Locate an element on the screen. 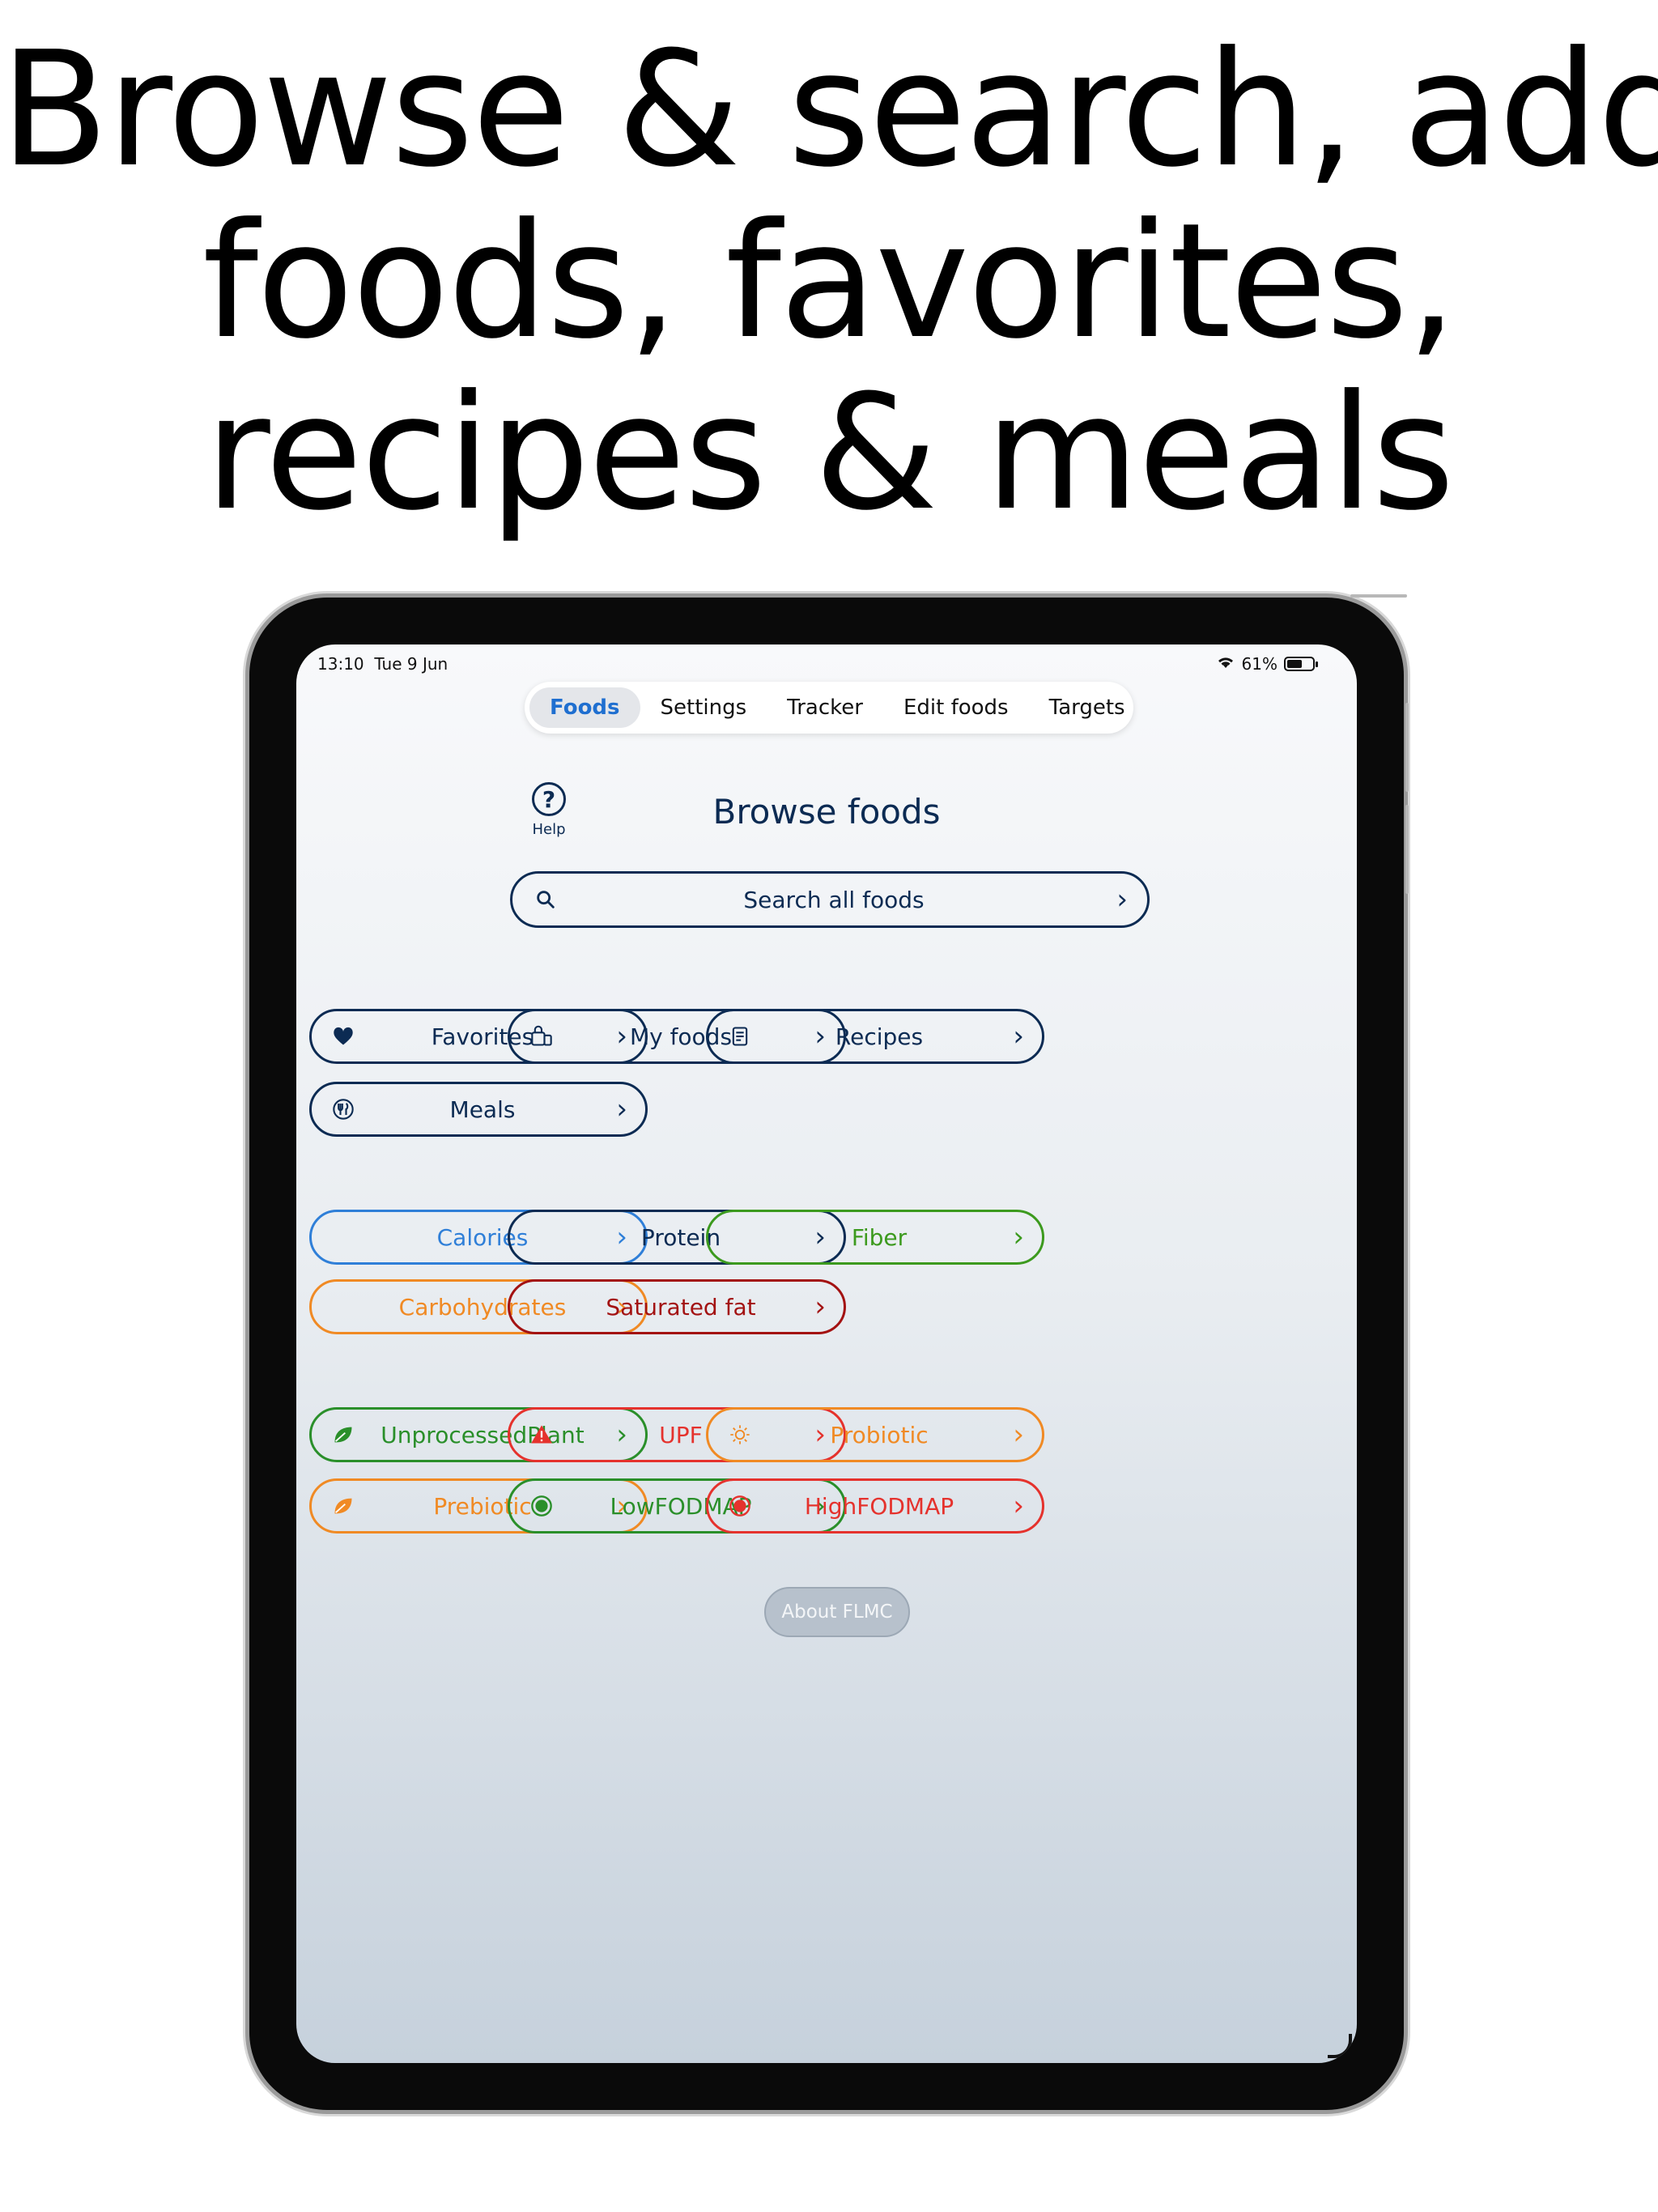 This screenshot has width=1658, height=2212. saturated-fat-button: Saturated fat › is located at coordinates (677, 1306).